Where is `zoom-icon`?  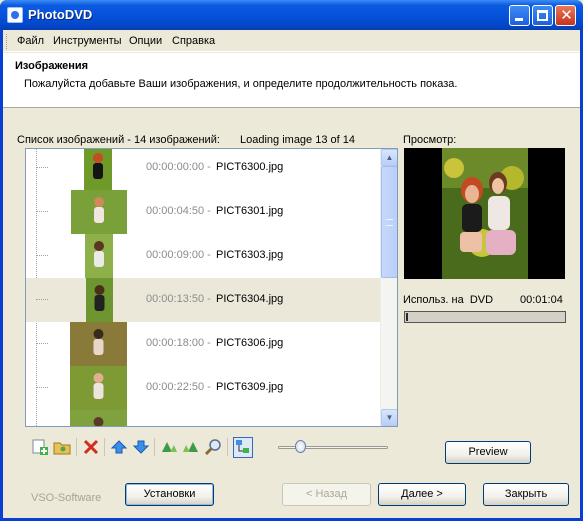 zoom-icon is located at coordinates (213, 447).